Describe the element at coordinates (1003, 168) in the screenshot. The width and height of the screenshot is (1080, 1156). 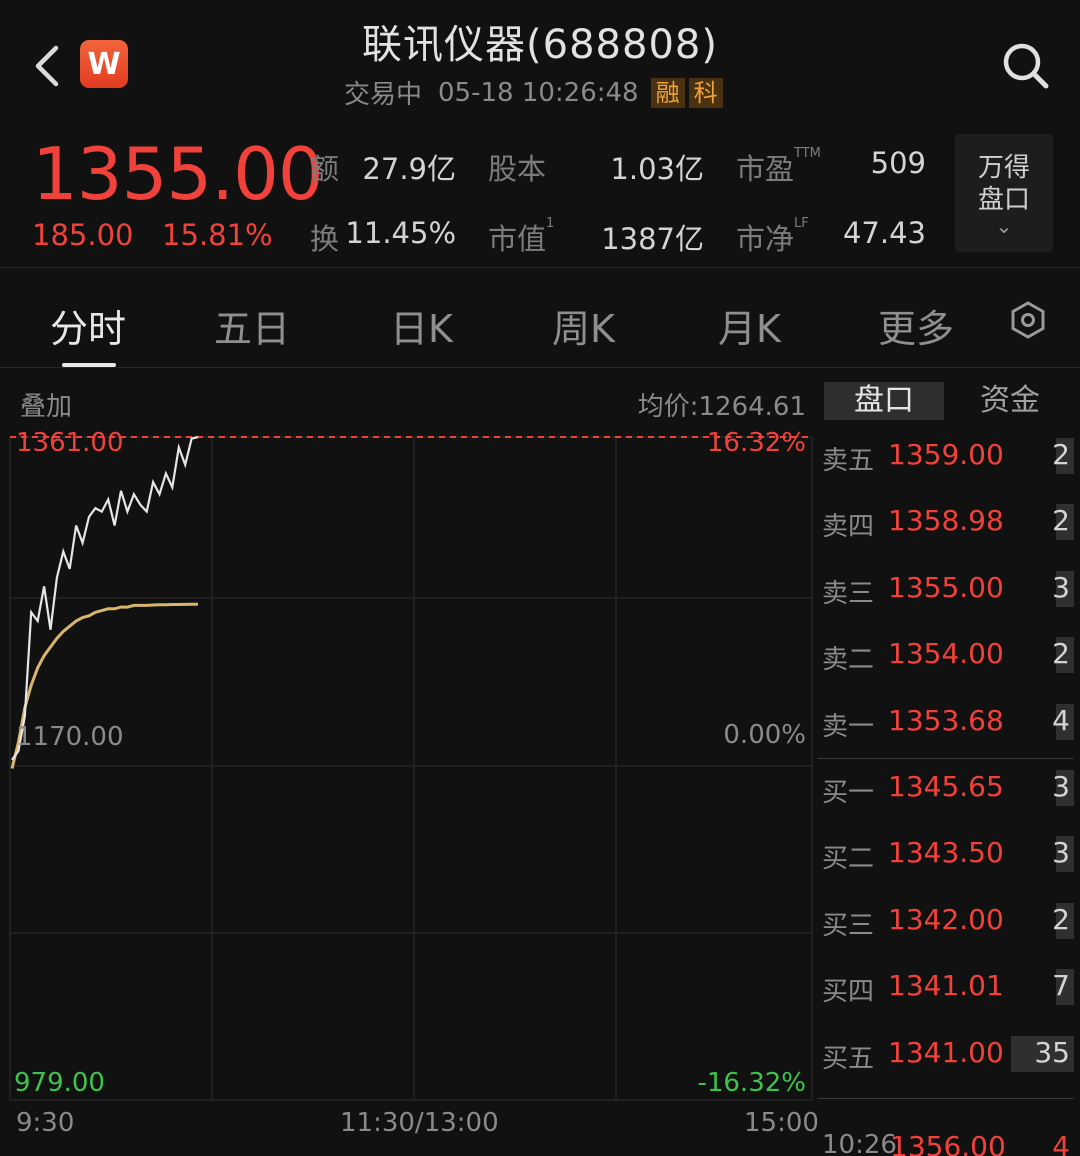
I see `wande-label-1: 万得` at that location.